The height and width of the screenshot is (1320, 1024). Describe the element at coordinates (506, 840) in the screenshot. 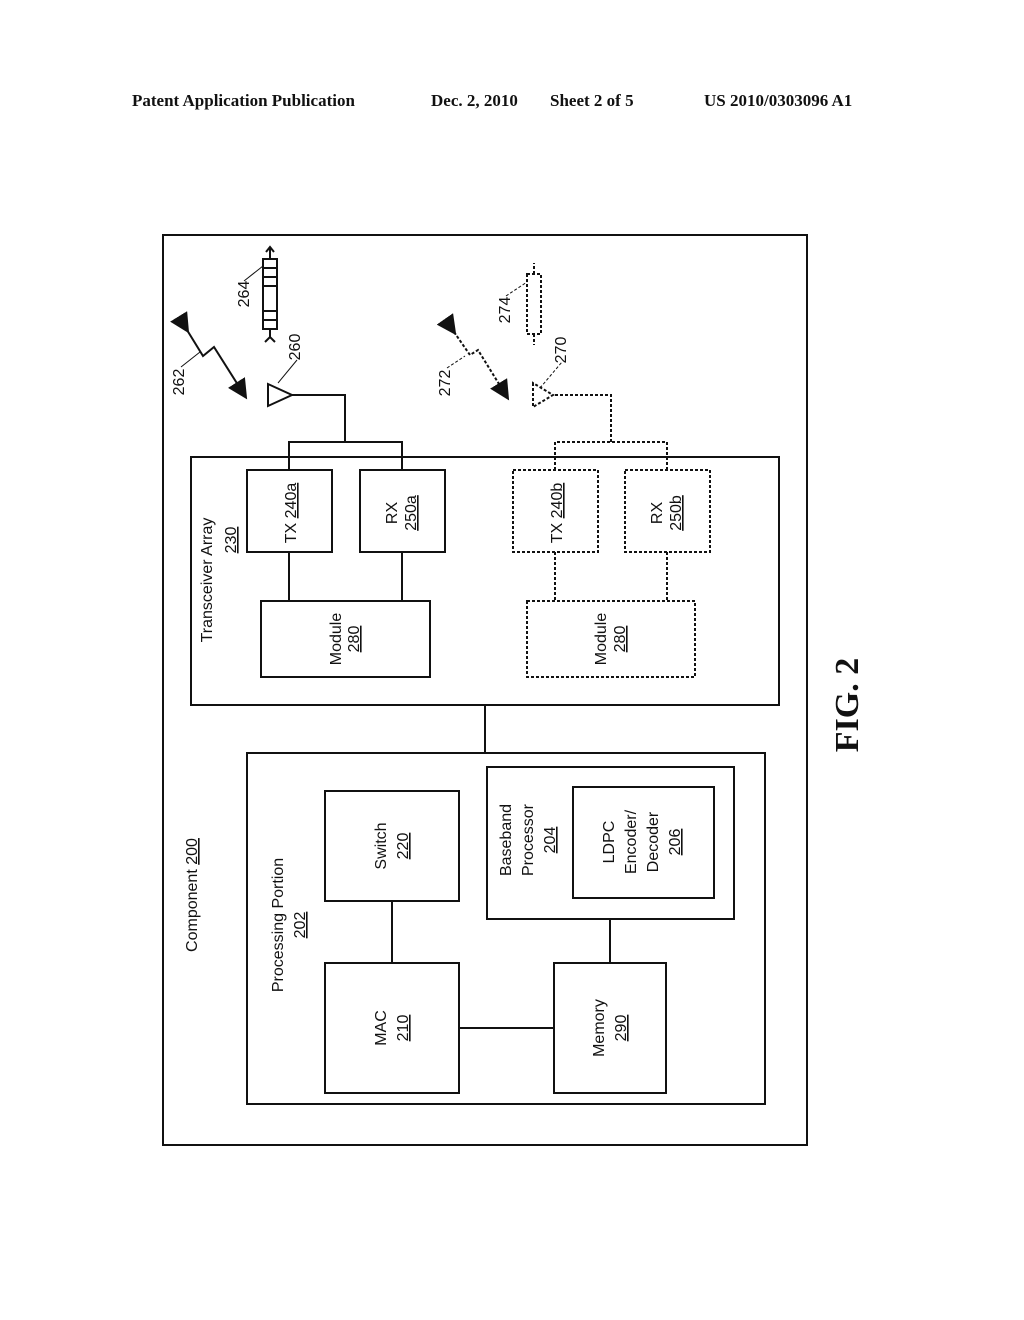

I see `baseband-line1: Baseband` at that location.